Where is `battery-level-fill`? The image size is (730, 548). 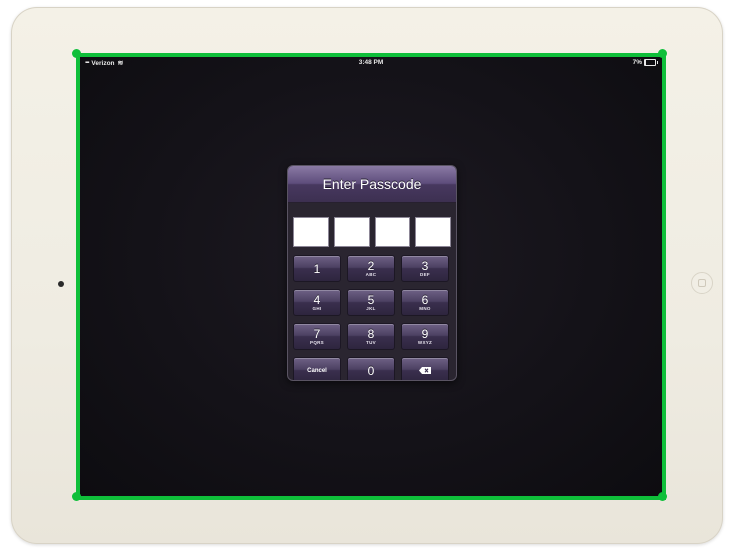
battery-level-fill is located at coordinates (645, 62).